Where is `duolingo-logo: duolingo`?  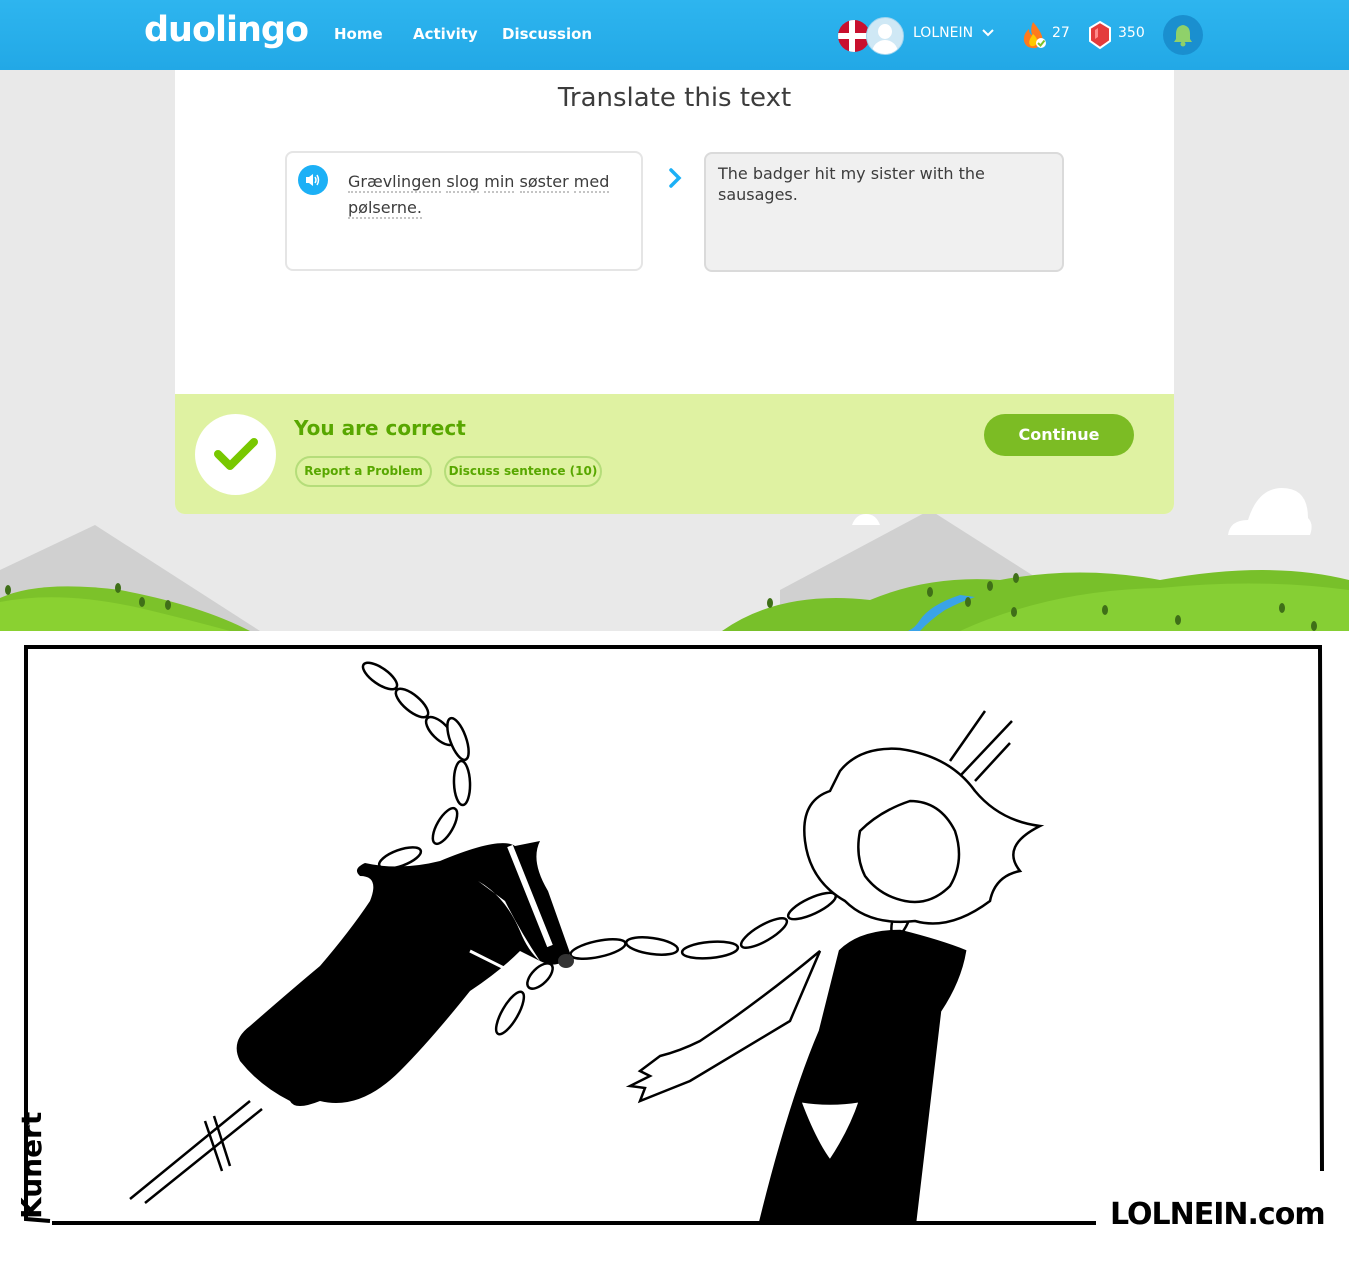 duolingo-logo: duolingo is located at coordinates (226, 30).